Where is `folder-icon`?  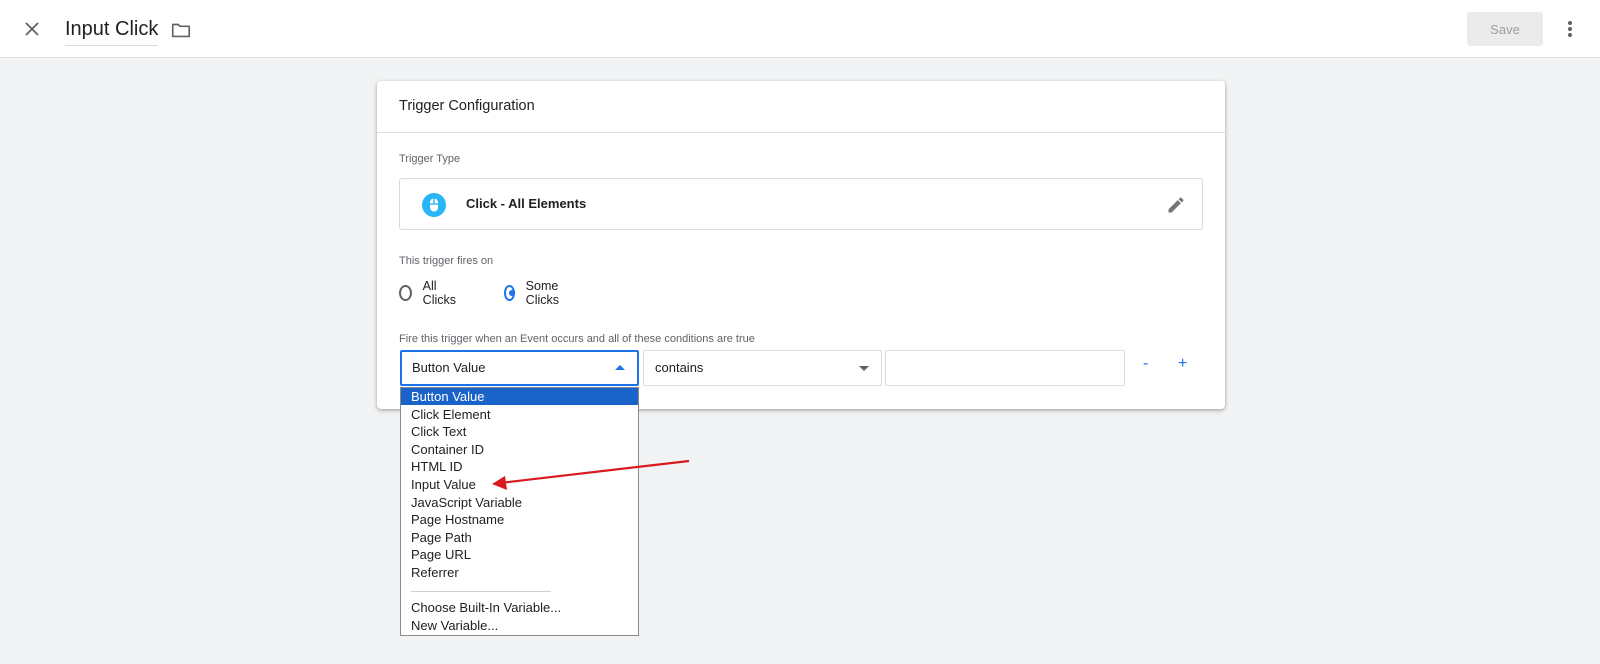 folder-icon is located at coordinates (181, 30).